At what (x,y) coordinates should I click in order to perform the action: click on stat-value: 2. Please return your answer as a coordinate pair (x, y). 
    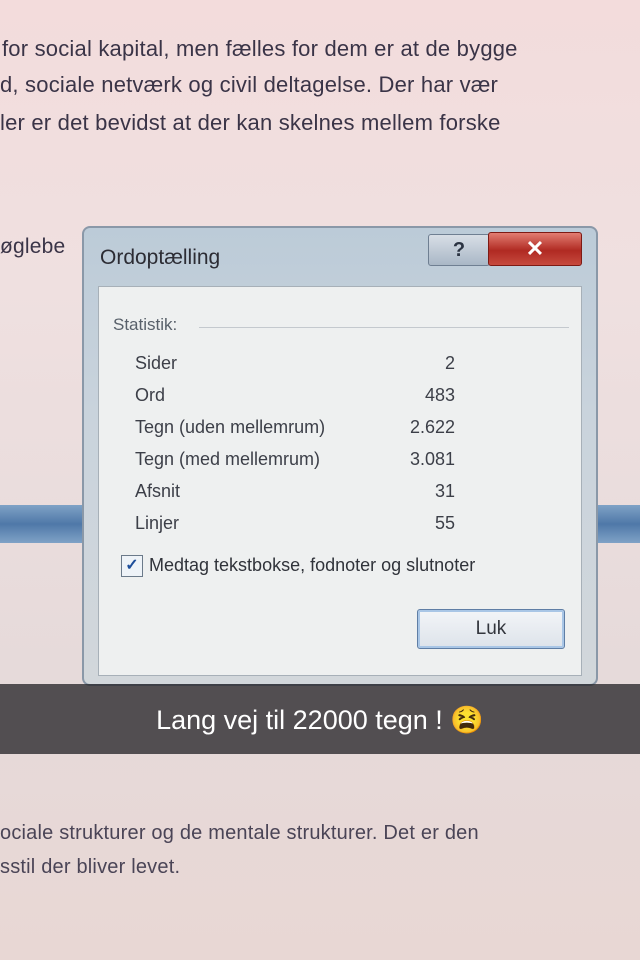
    Looking at the image, I should click on (449, 363).